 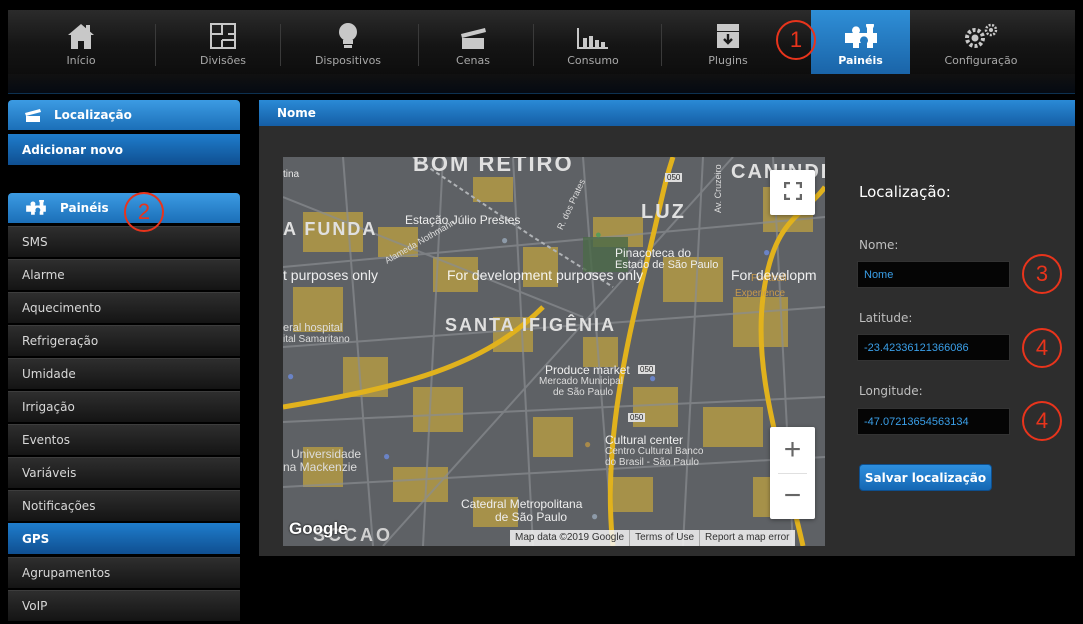 I want to click on nav-label: Dispositivos, so click(x=348, y=60).